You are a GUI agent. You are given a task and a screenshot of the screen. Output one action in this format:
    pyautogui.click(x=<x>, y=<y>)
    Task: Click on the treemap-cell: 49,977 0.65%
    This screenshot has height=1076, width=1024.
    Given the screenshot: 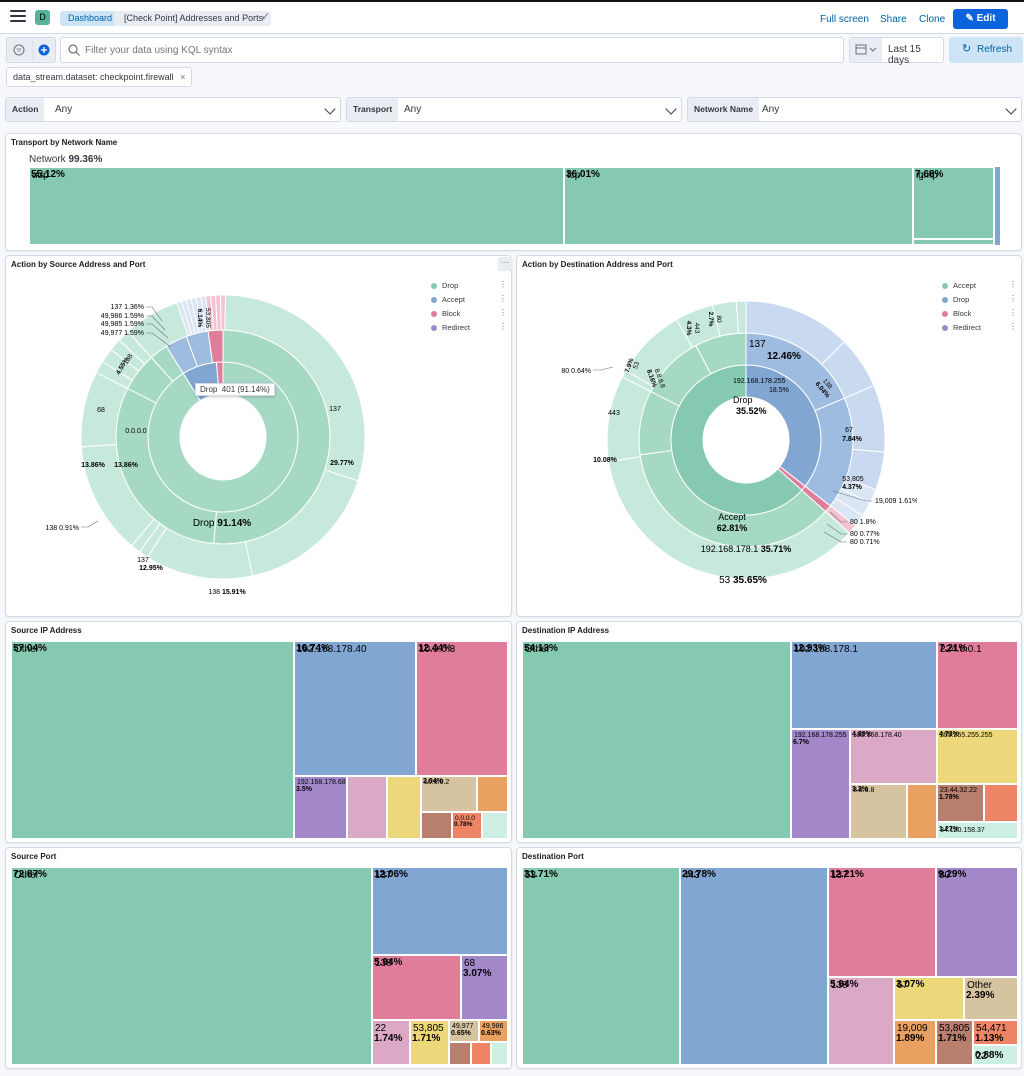 What is the action you would take?
    pyautogui.click(x=464, y=1031)
    